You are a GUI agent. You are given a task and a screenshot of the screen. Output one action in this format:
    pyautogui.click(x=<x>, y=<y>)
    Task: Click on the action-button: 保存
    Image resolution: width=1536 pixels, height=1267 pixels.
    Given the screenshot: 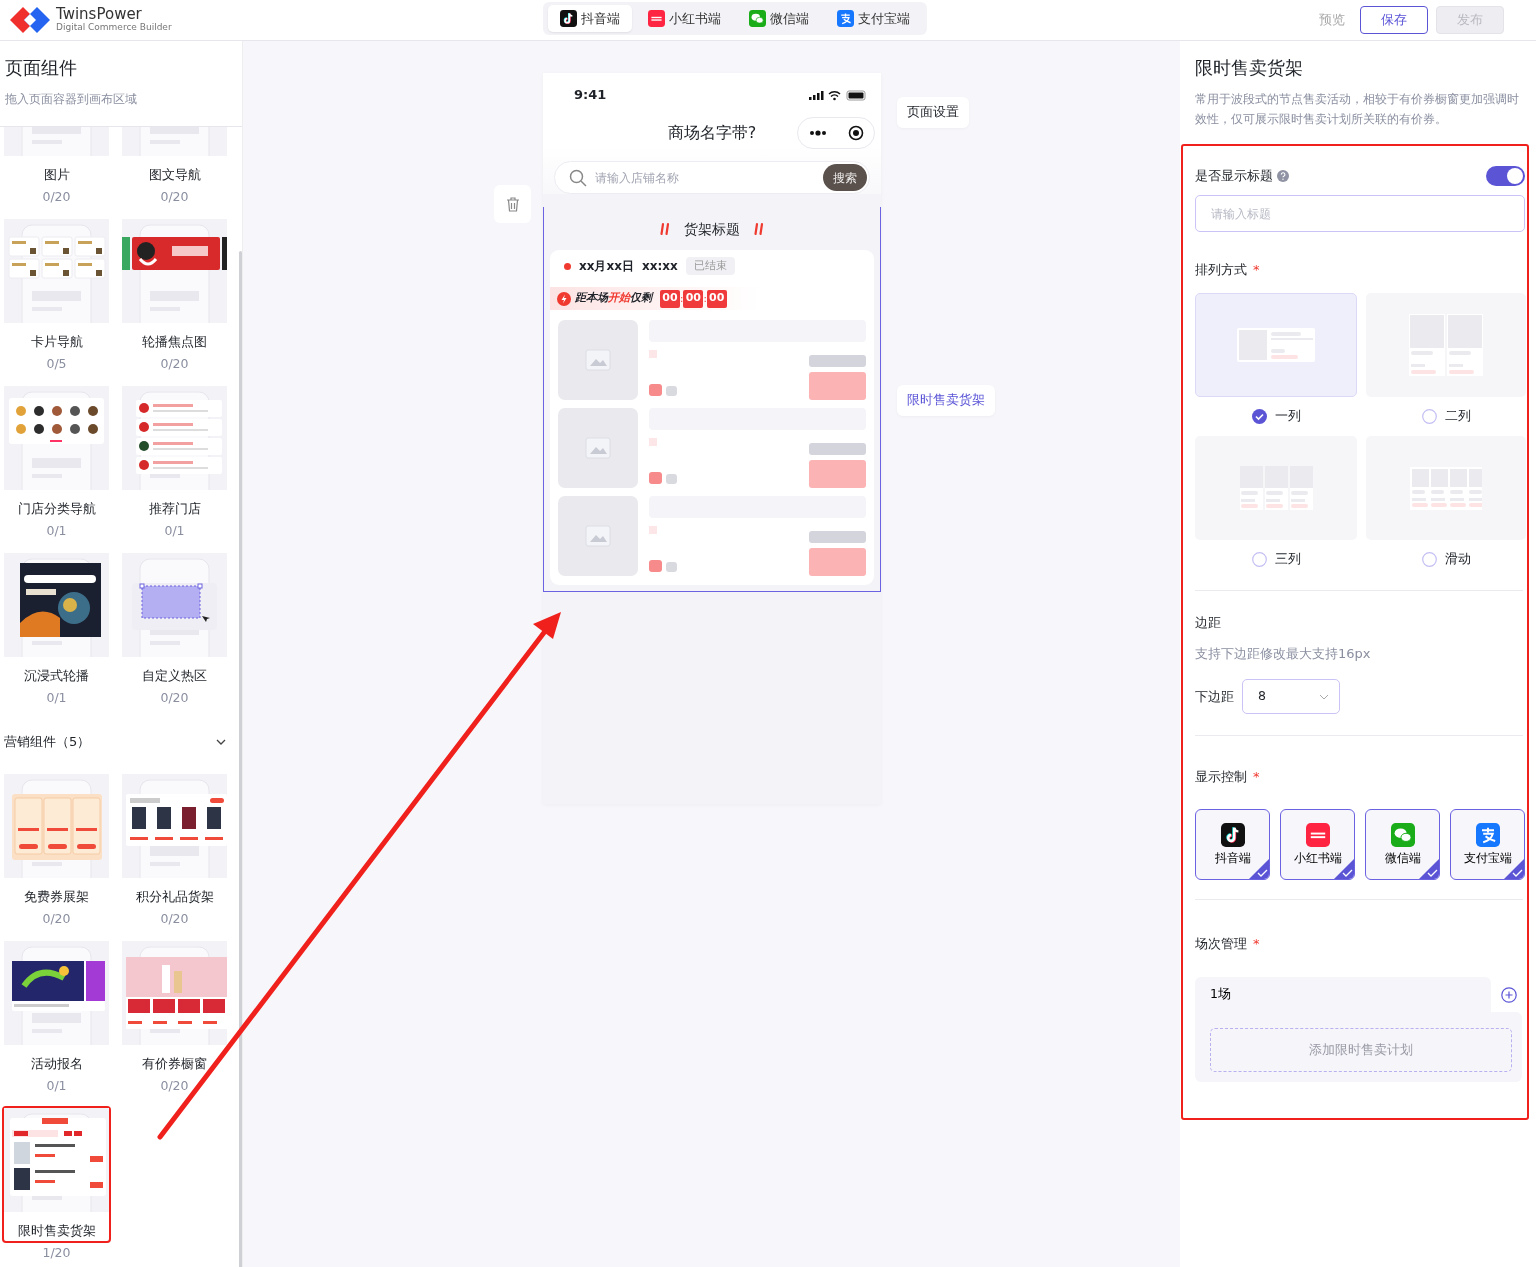 What is the action you would take?
    pyautogui.click(x=1394, y=20)
    